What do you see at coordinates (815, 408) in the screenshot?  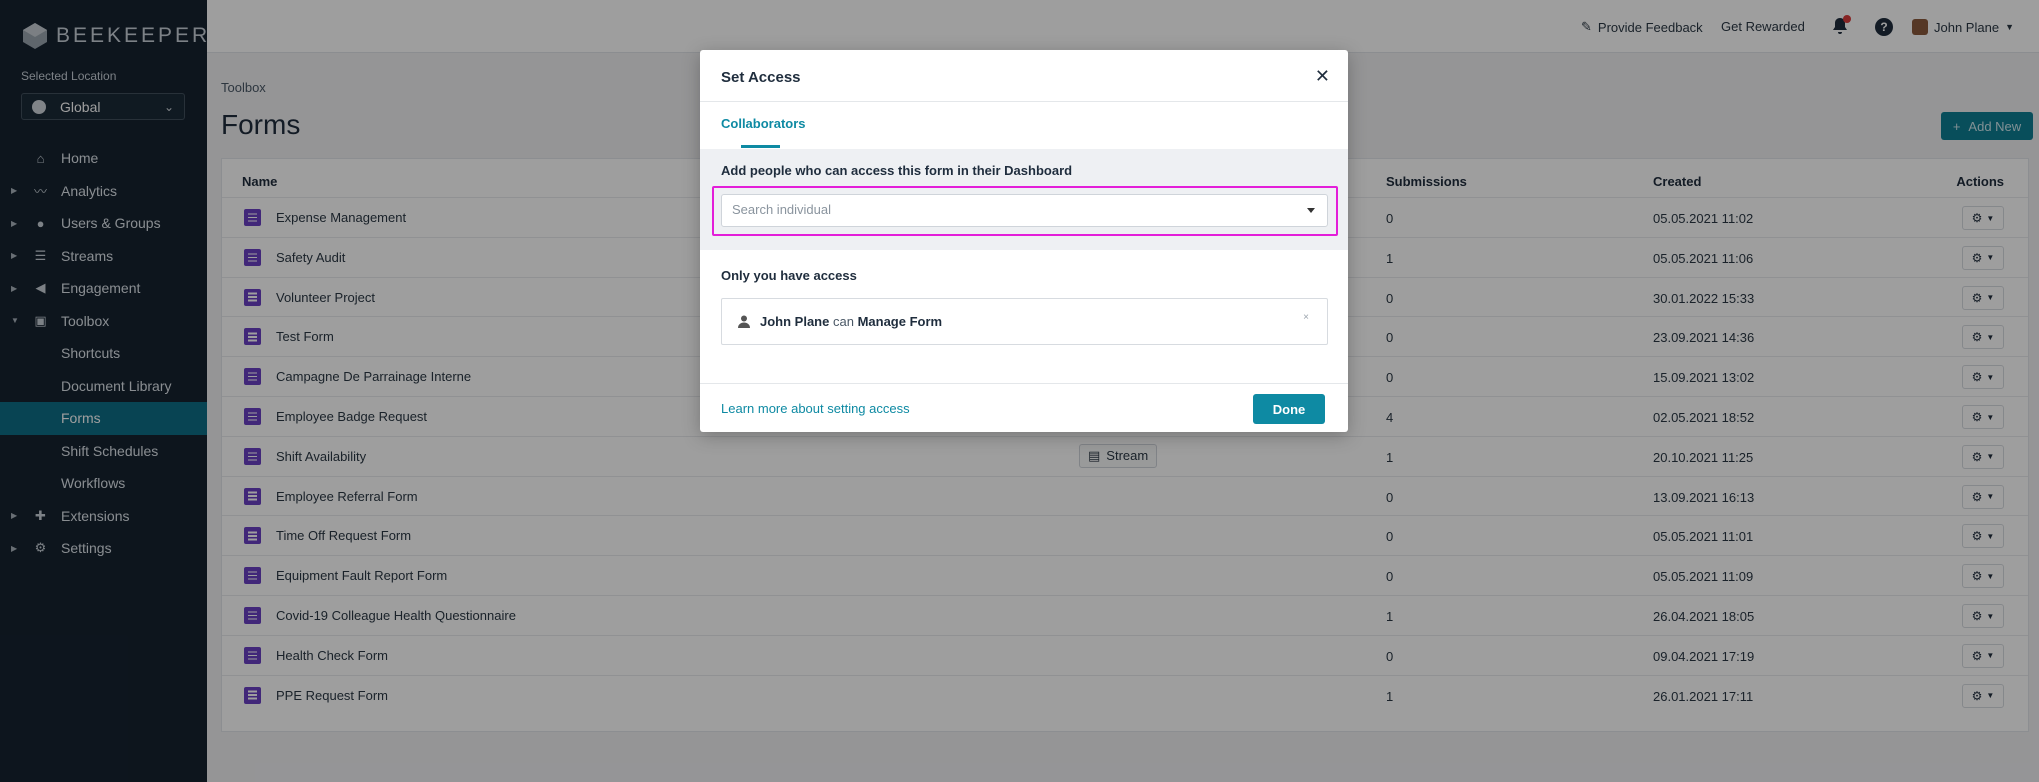 I see `learn-more-link: Learn more about setting access` at bounding box center [815, 408].